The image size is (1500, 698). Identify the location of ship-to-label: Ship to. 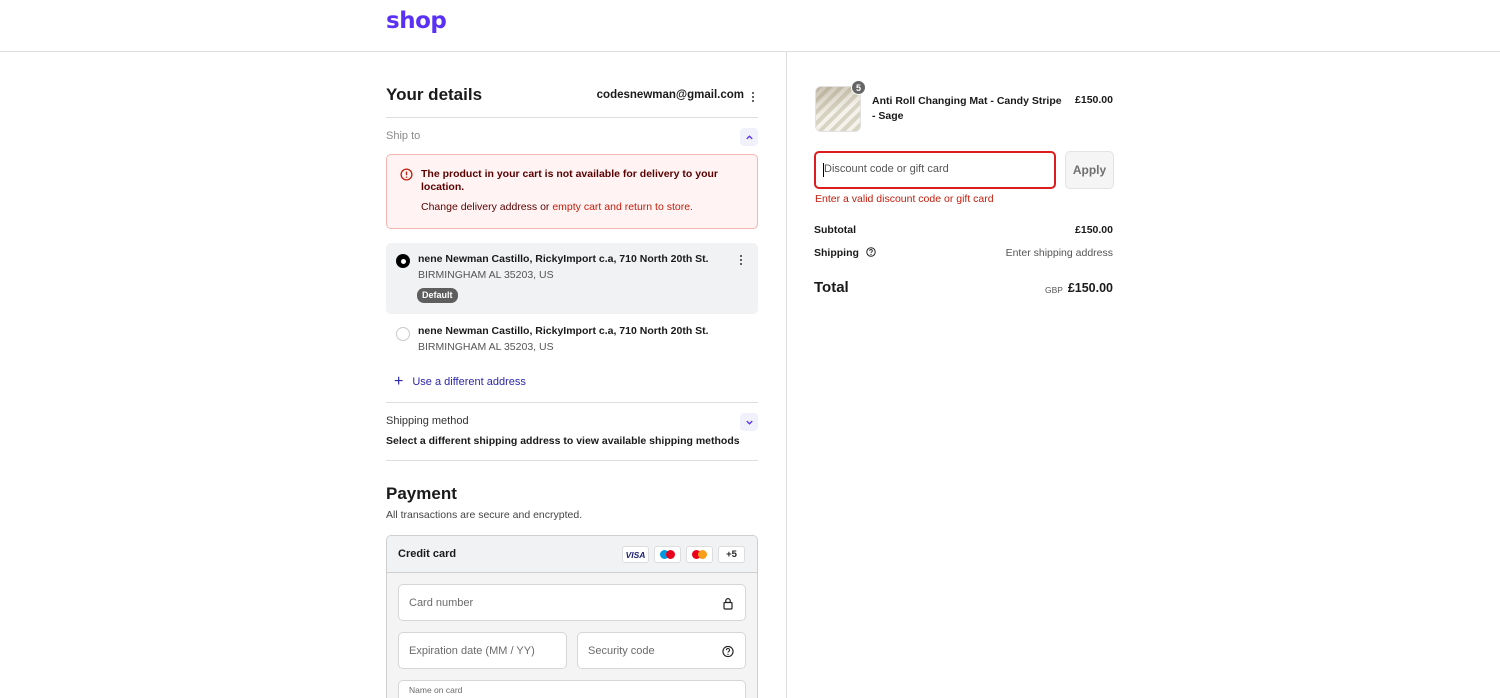
(403, 136).